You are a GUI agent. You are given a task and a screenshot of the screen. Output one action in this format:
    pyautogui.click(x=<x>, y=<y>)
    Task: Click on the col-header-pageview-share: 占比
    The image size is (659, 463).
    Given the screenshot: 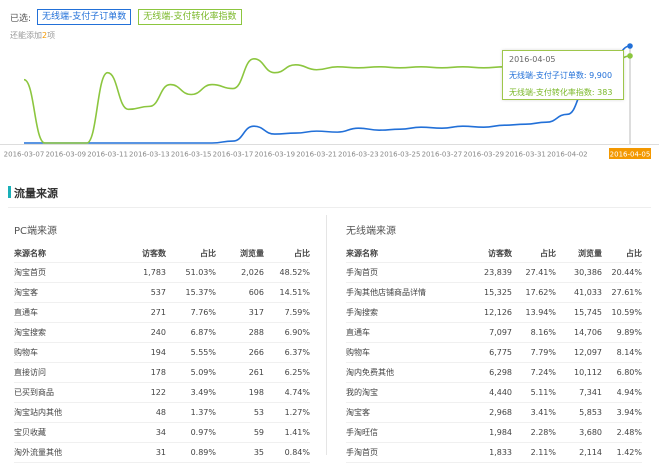 What is the action you would take?
    pyautogui.click(x=302, y=253)
    